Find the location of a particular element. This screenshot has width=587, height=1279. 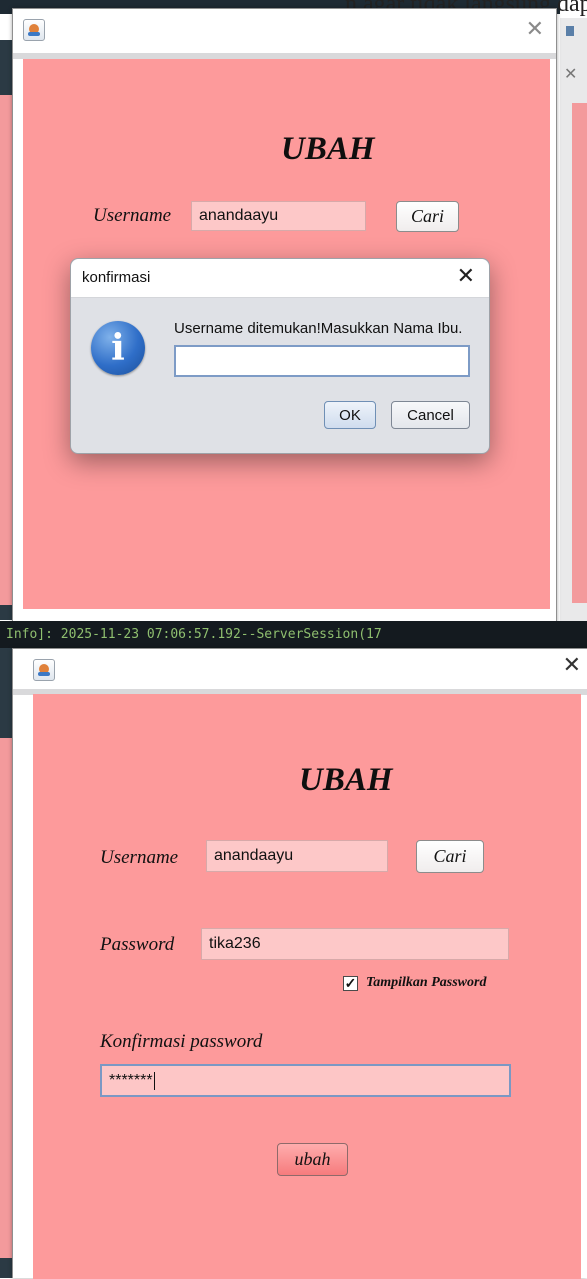

dialog-close-icon: ✕ is located at coordinates (466, 276).